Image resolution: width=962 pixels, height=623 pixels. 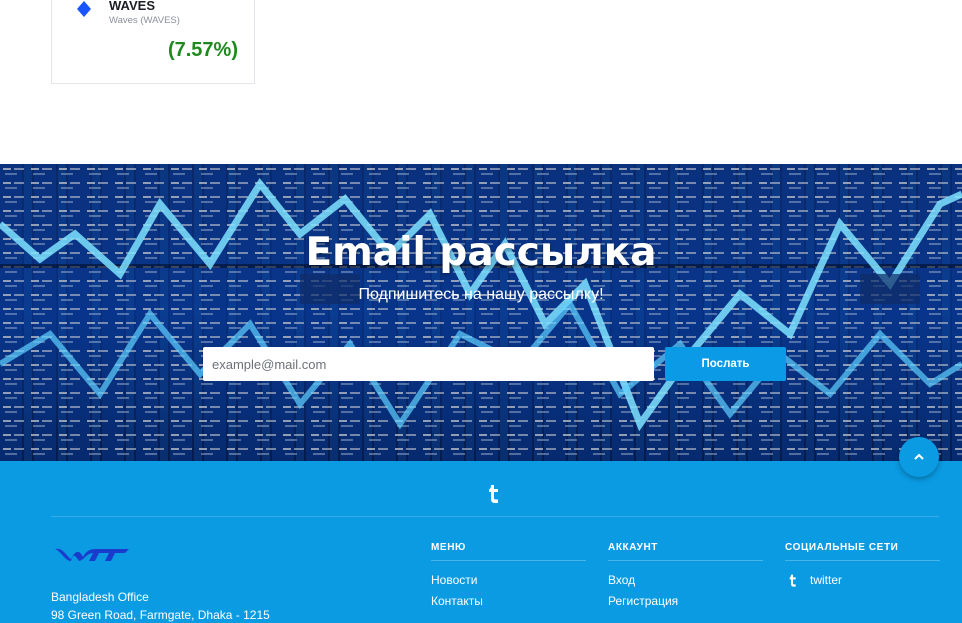 I want to click on chevron-up-icon, so click(x=919, y=456).